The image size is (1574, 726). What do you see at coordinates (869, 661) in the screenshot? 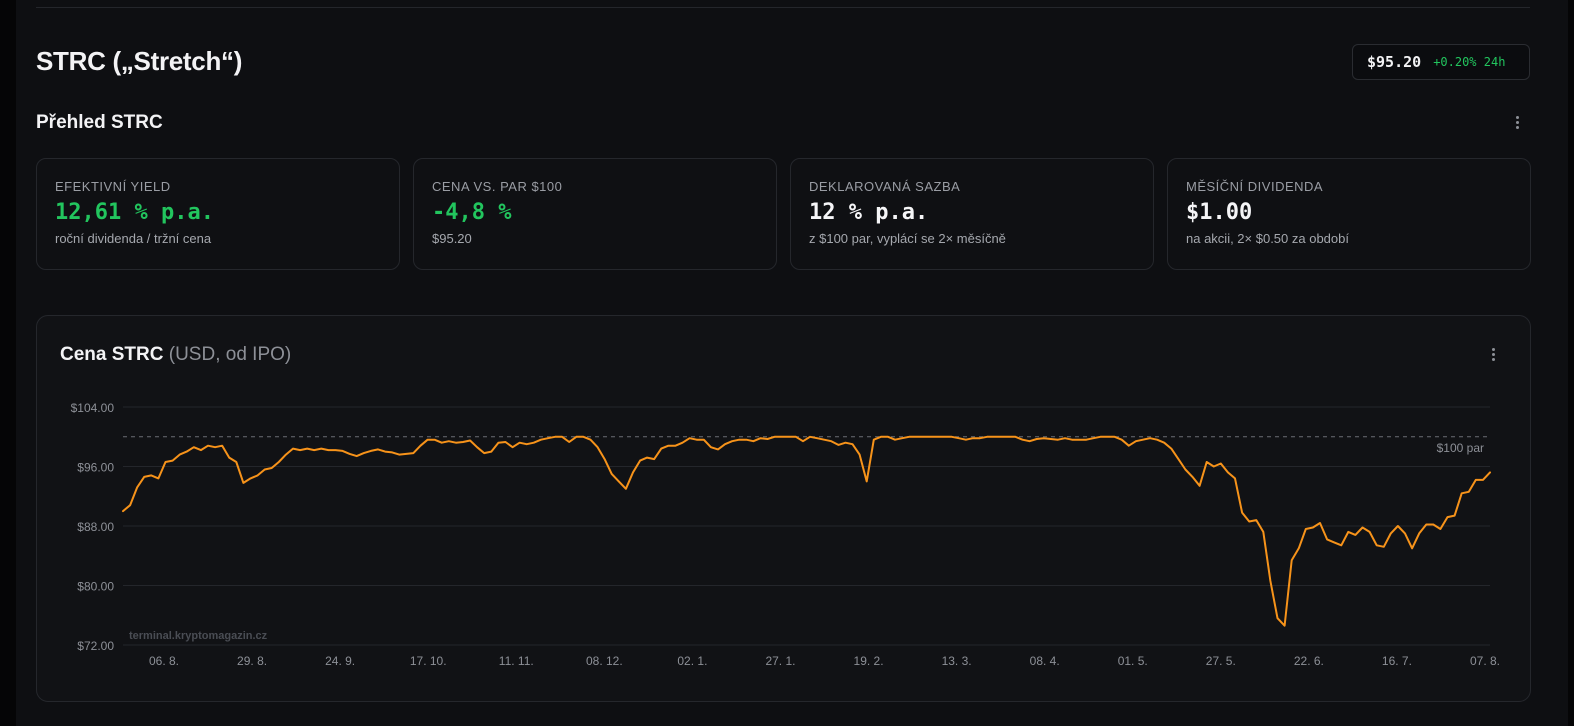
I see `x-tick-label: 19. 2.` at bounding box center [869, 661].